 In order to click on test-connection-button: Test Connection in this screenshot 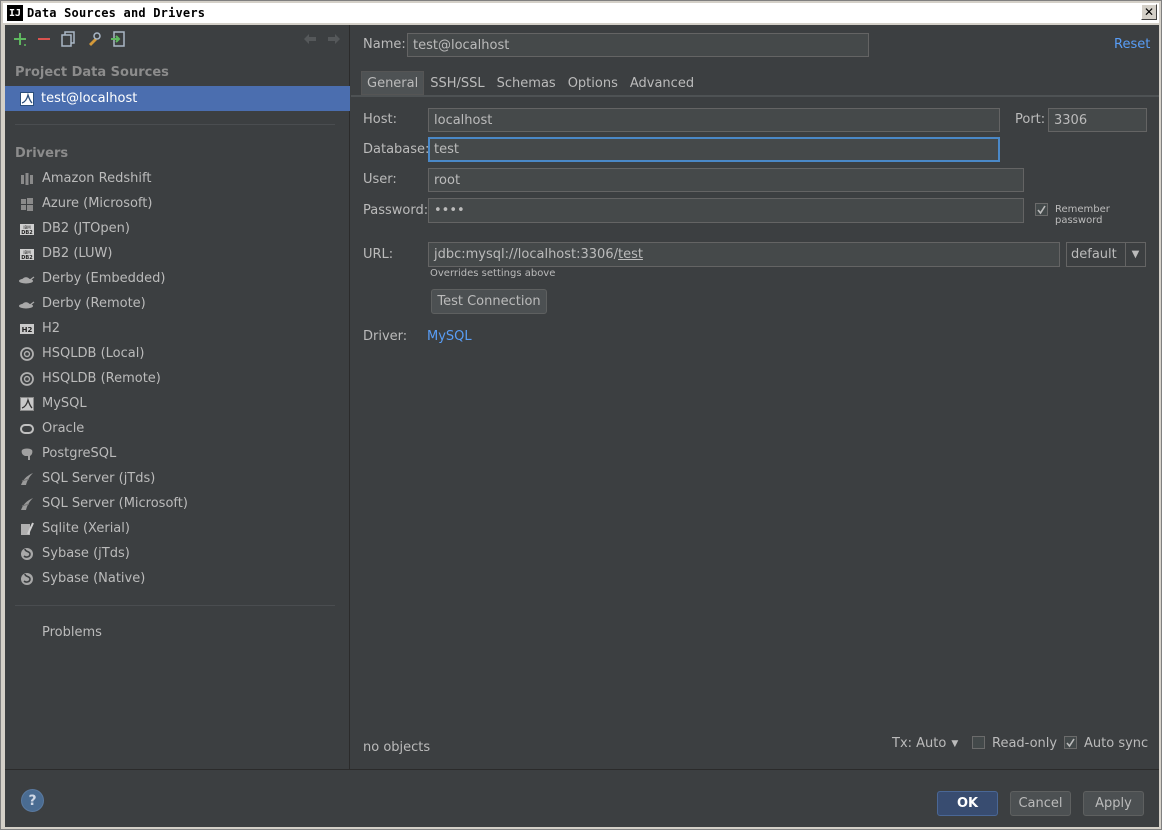, I will do `click(489, 301)`.